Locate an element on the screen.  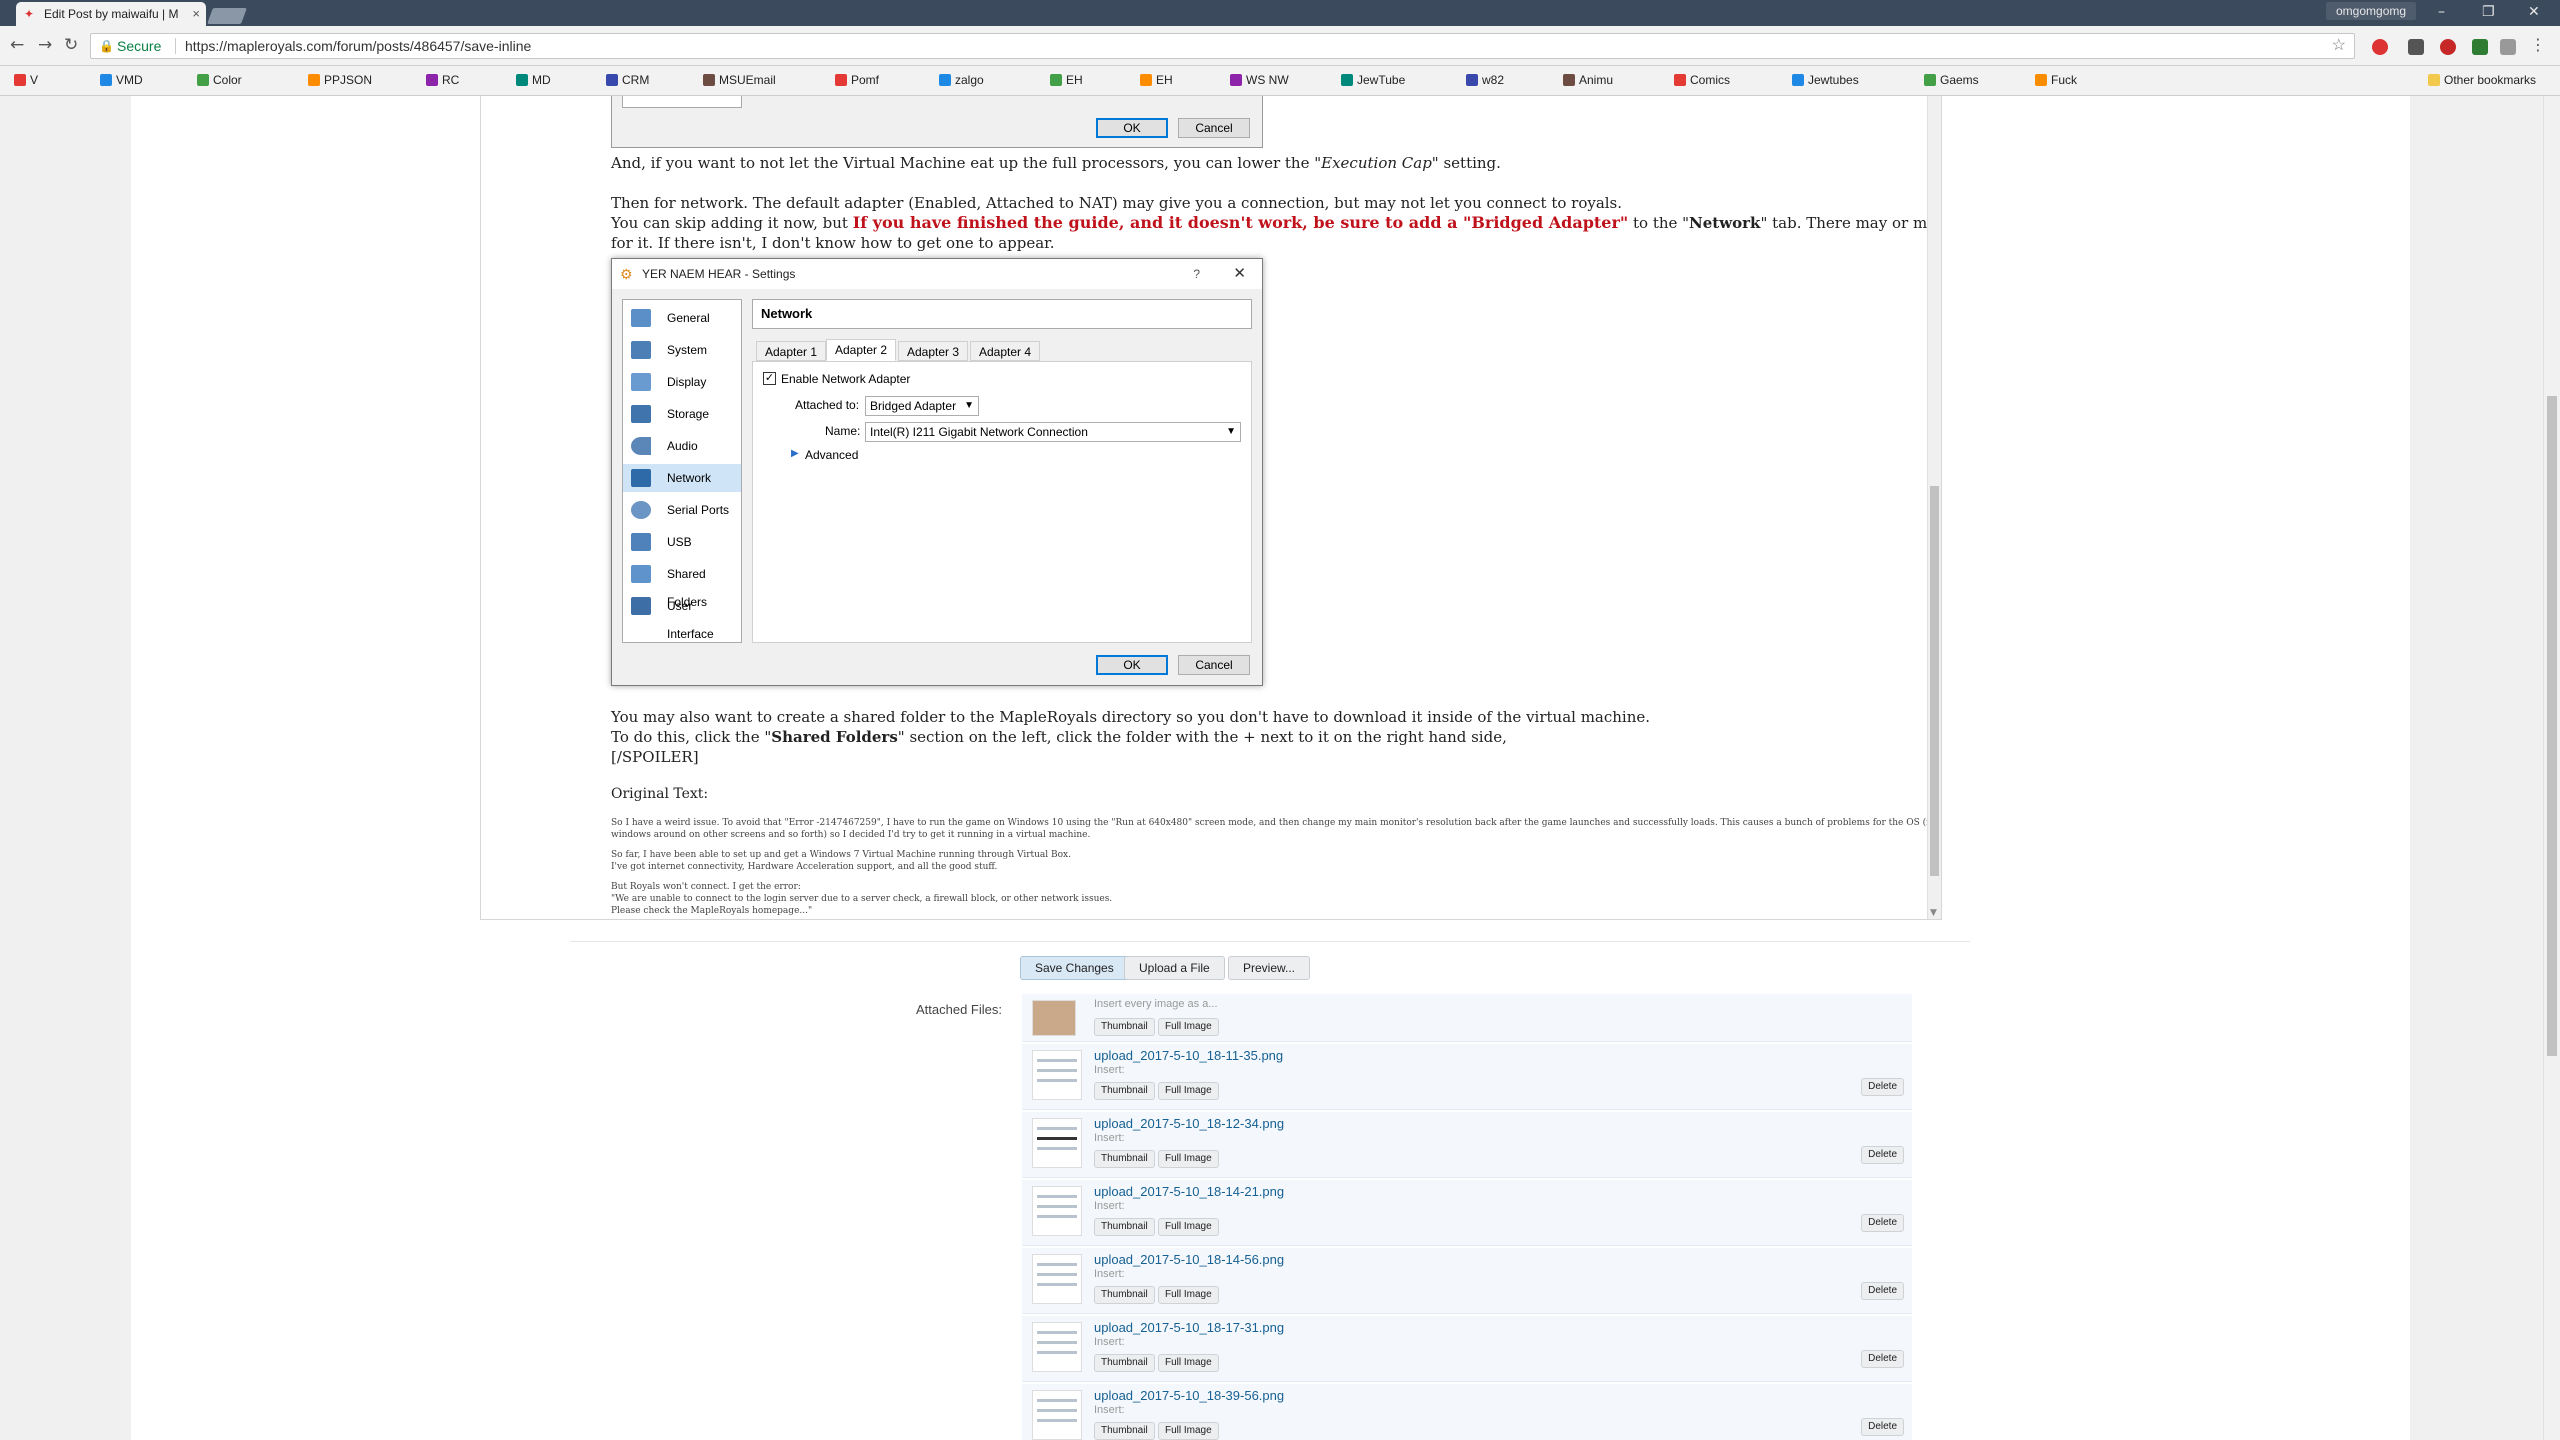
bookmark-item: Fuck is located at coordinates (2056, 80).